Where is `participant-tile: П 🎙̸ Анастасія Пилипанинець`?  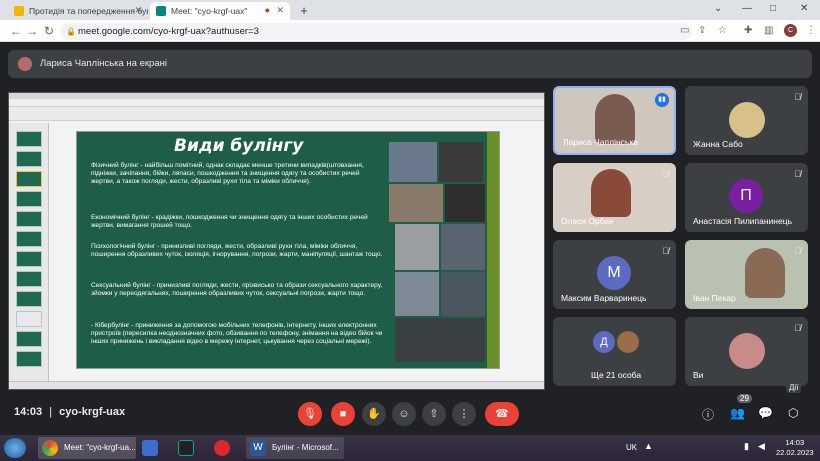 participant-tile: П 🎙̸ Анастасія Пилипанинець is located at coordinates (746, 197).